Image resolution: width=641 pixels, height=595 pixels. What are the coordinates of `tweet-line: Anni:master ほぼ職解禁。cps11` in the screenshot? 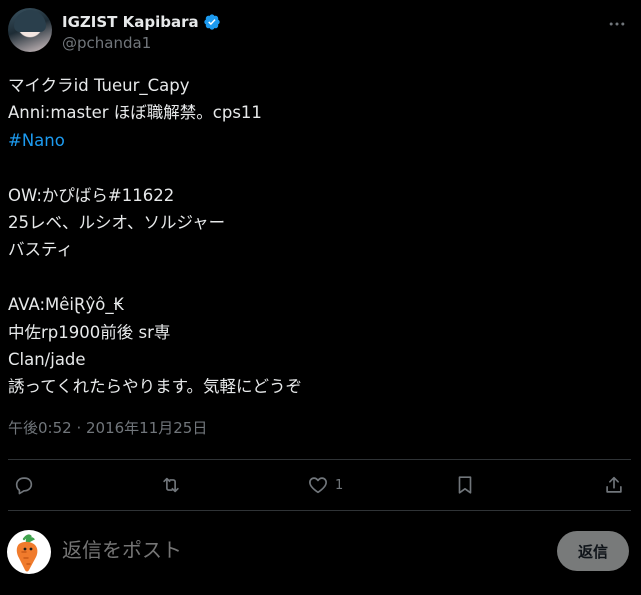 It's located at (135, 113).